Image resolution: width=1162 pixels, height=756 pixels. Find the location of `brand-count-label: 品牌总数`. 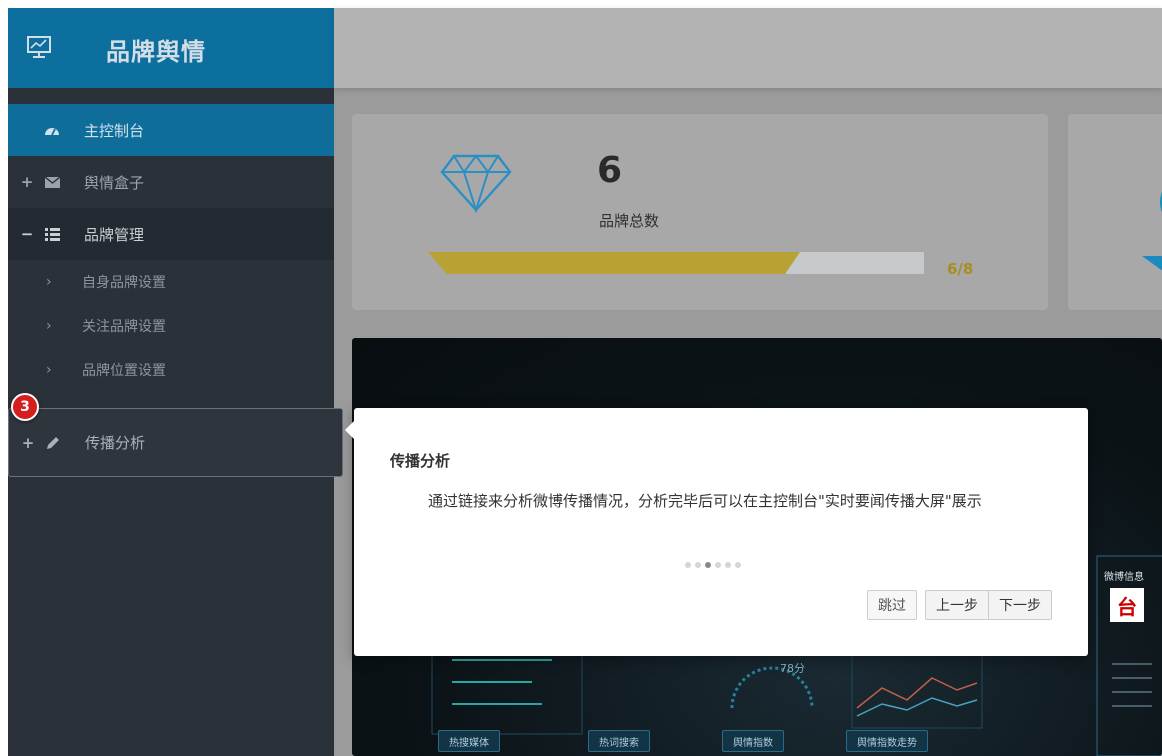

brand-count-label: 品牌总数 is located at coordinates (629, 221).